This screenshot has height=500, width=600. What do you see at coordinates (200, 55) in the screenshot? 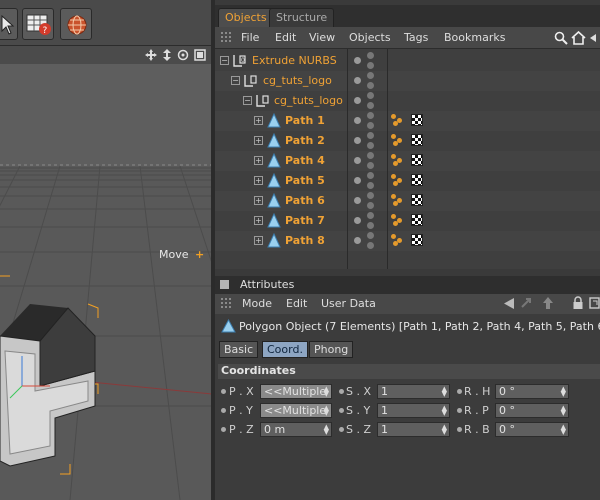
I see `maximize-icon` at bounding box center [200, 55].